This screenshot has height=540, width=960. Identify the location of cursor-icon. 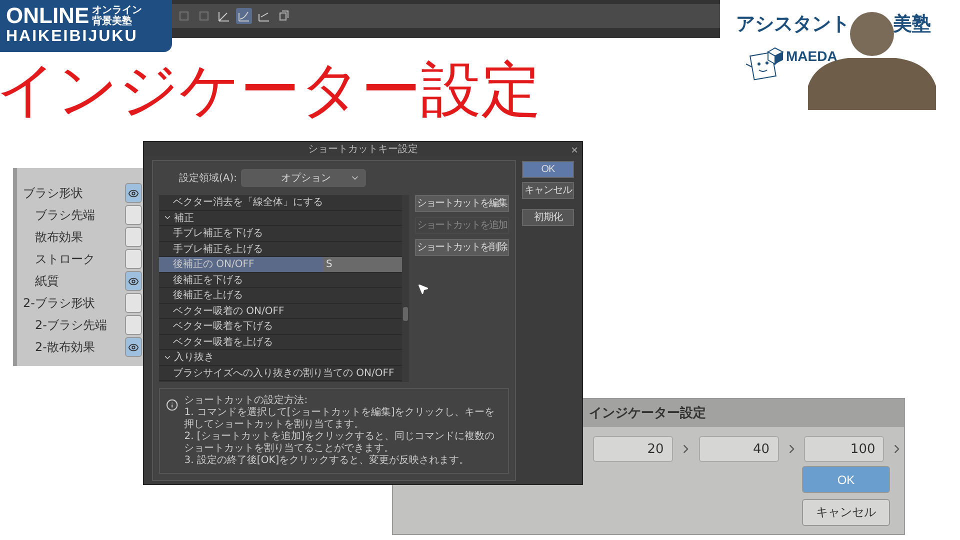
(423, 289).